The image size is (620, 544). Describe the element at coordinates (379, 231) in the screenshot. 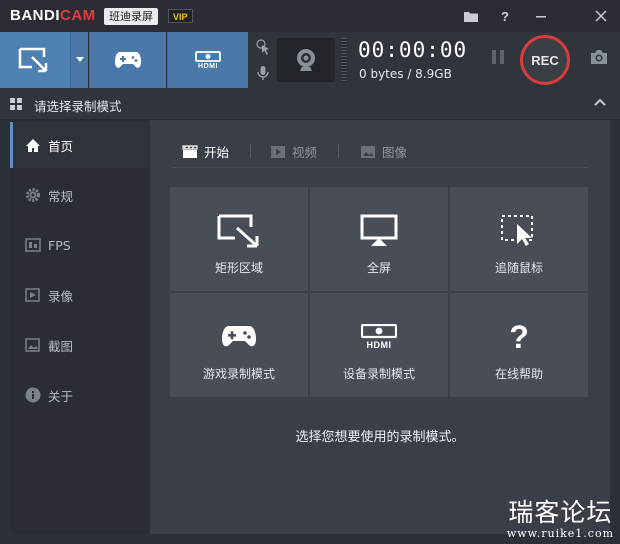

I see `monitor-icon` at that location.